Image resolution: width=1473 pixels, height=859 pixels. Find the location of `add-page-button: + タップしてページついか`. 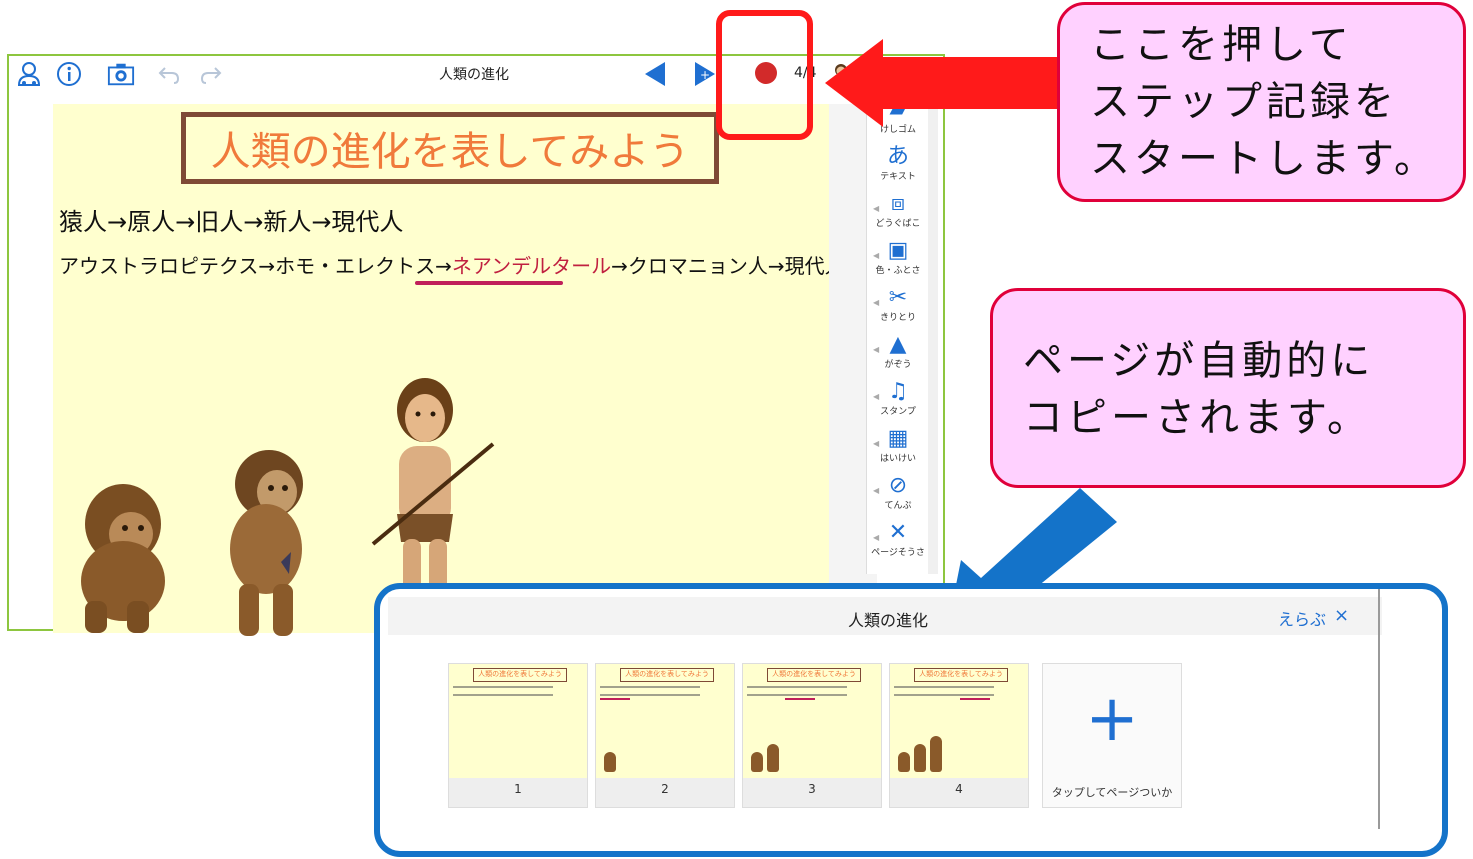

add-page-button: + タップしてページついか is located at coordinates (1112, 735).